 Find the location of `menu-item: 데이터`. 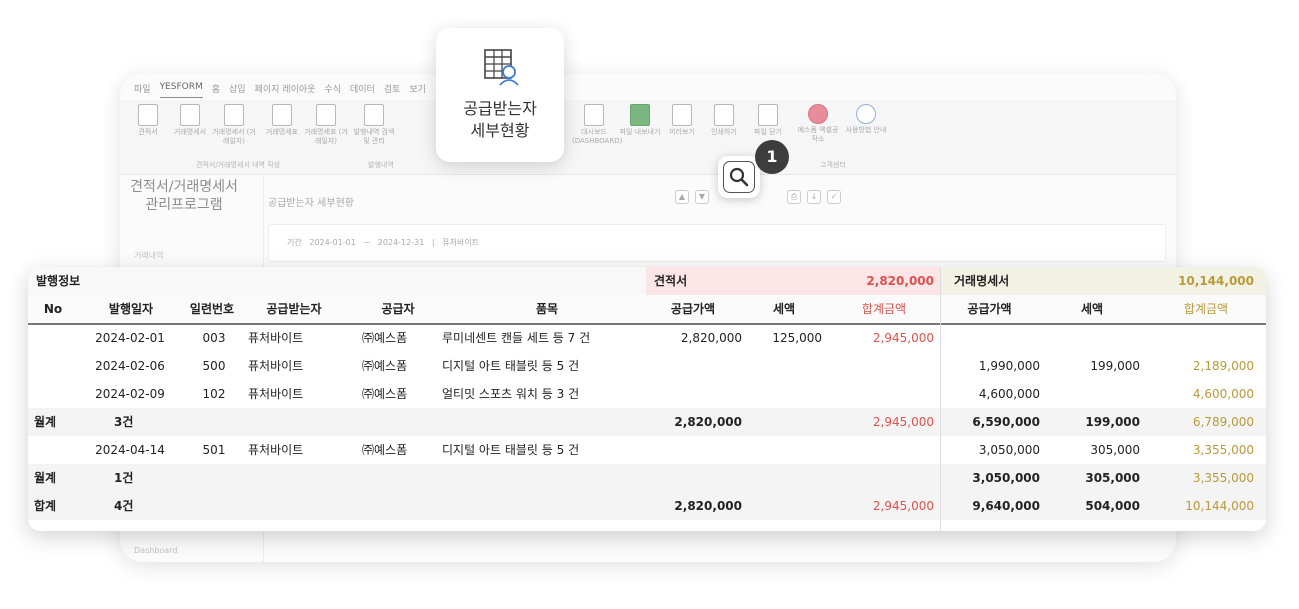

menu-item: 데이터 is located at coordinates (362, 90).